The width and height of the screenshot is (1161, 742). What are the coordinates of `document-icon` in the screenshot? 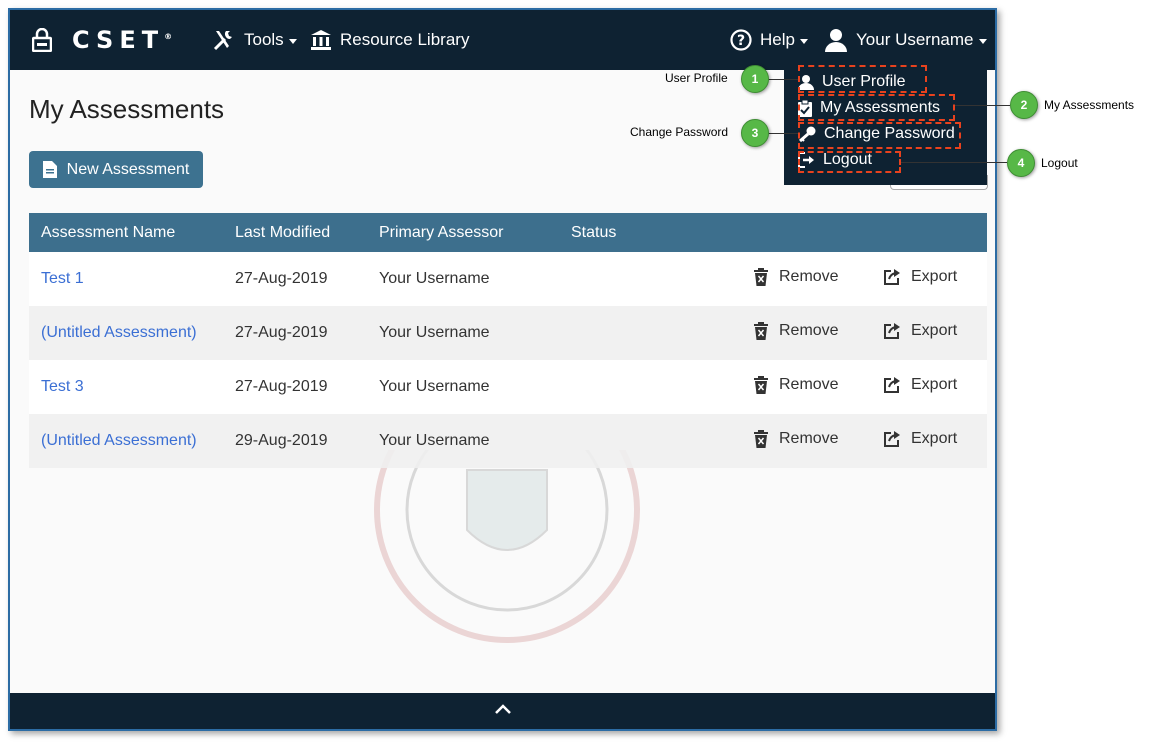 It's located at (49, 169).